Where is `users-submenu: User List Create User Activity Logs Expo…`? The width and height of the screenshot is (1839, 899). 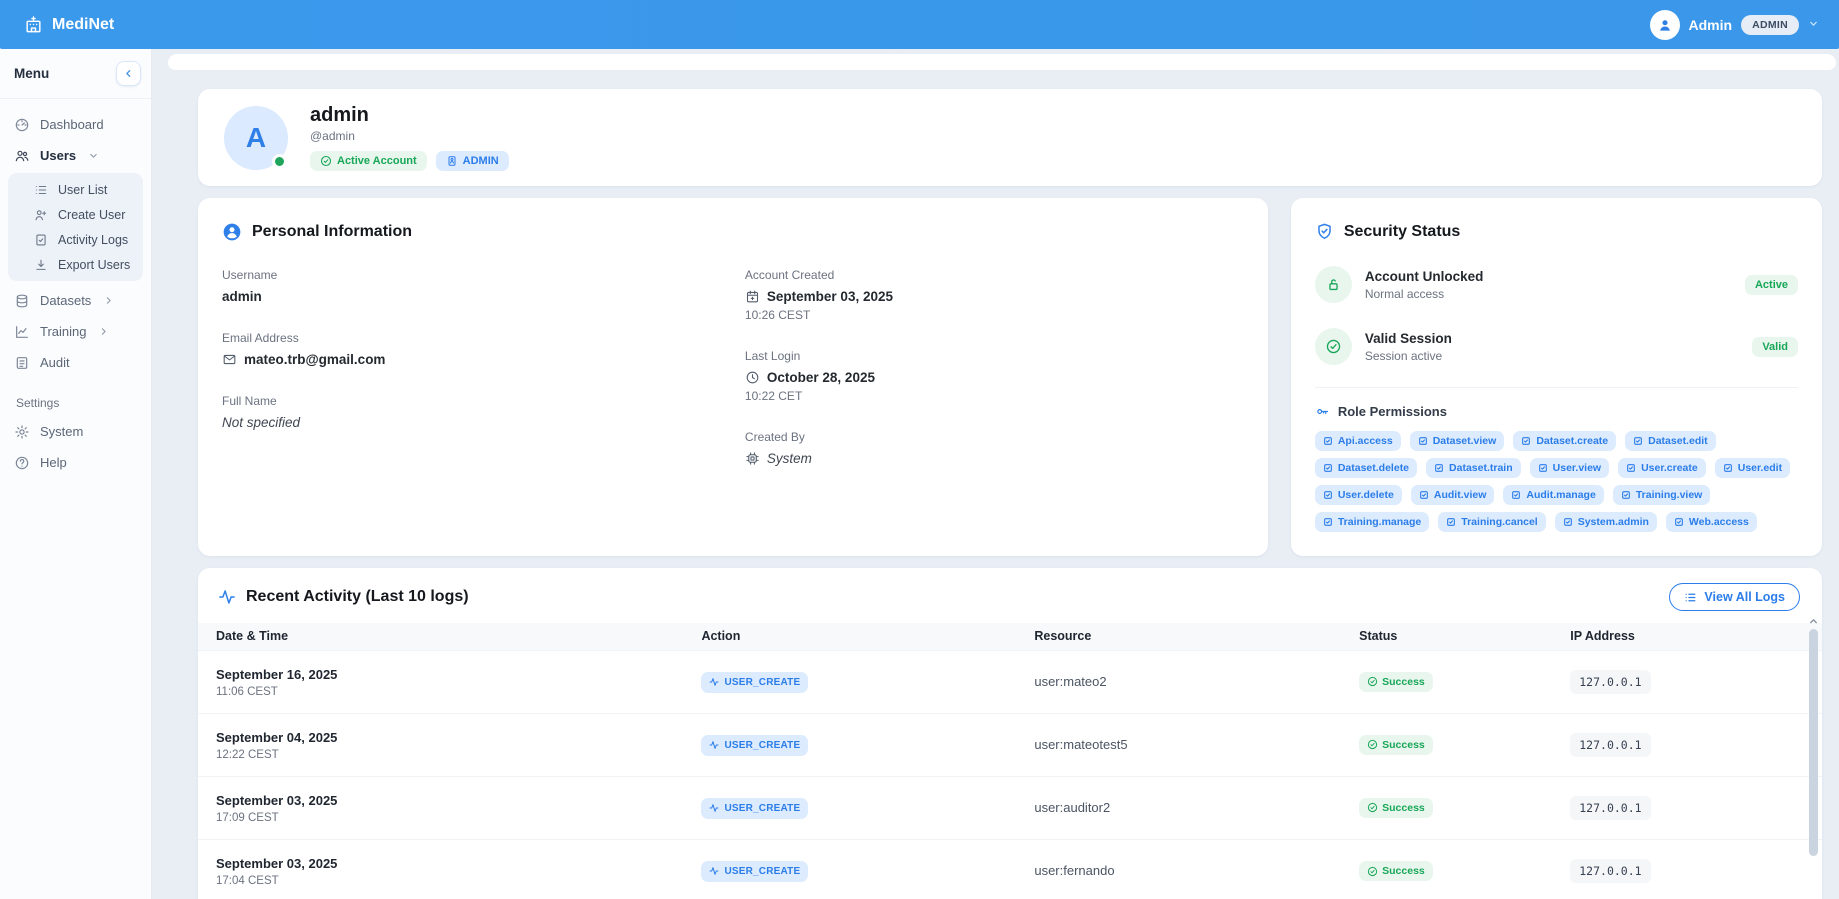 users-submenu: User List Create User Activity Logs Expo… is located at coordinates (75, 227).